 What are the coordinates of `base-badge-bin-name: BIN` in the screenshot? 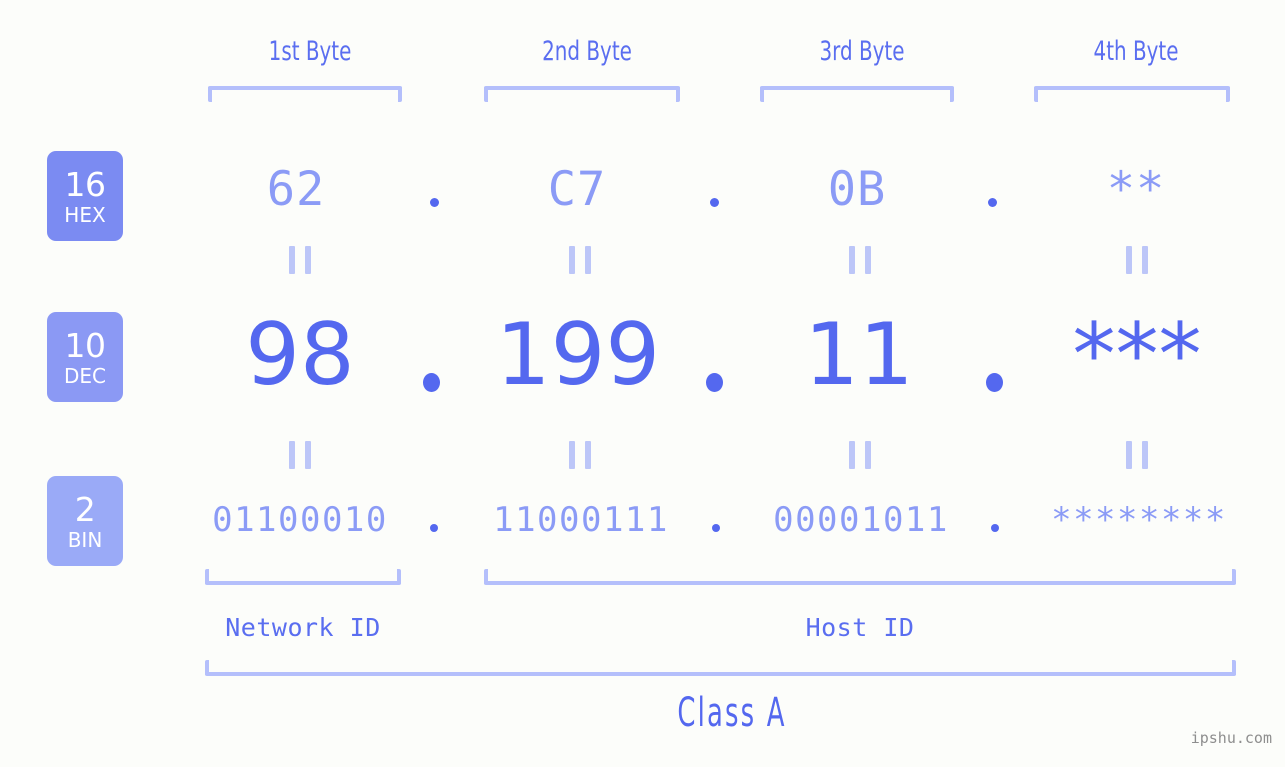 It's located at (85, 539).